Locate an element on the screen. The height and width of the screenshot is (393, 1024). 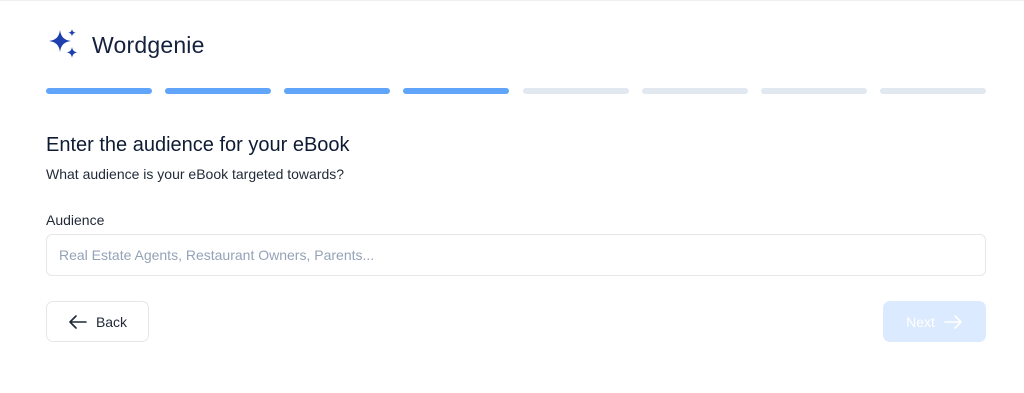
back-button: Back is located at coordinates (97, 321).